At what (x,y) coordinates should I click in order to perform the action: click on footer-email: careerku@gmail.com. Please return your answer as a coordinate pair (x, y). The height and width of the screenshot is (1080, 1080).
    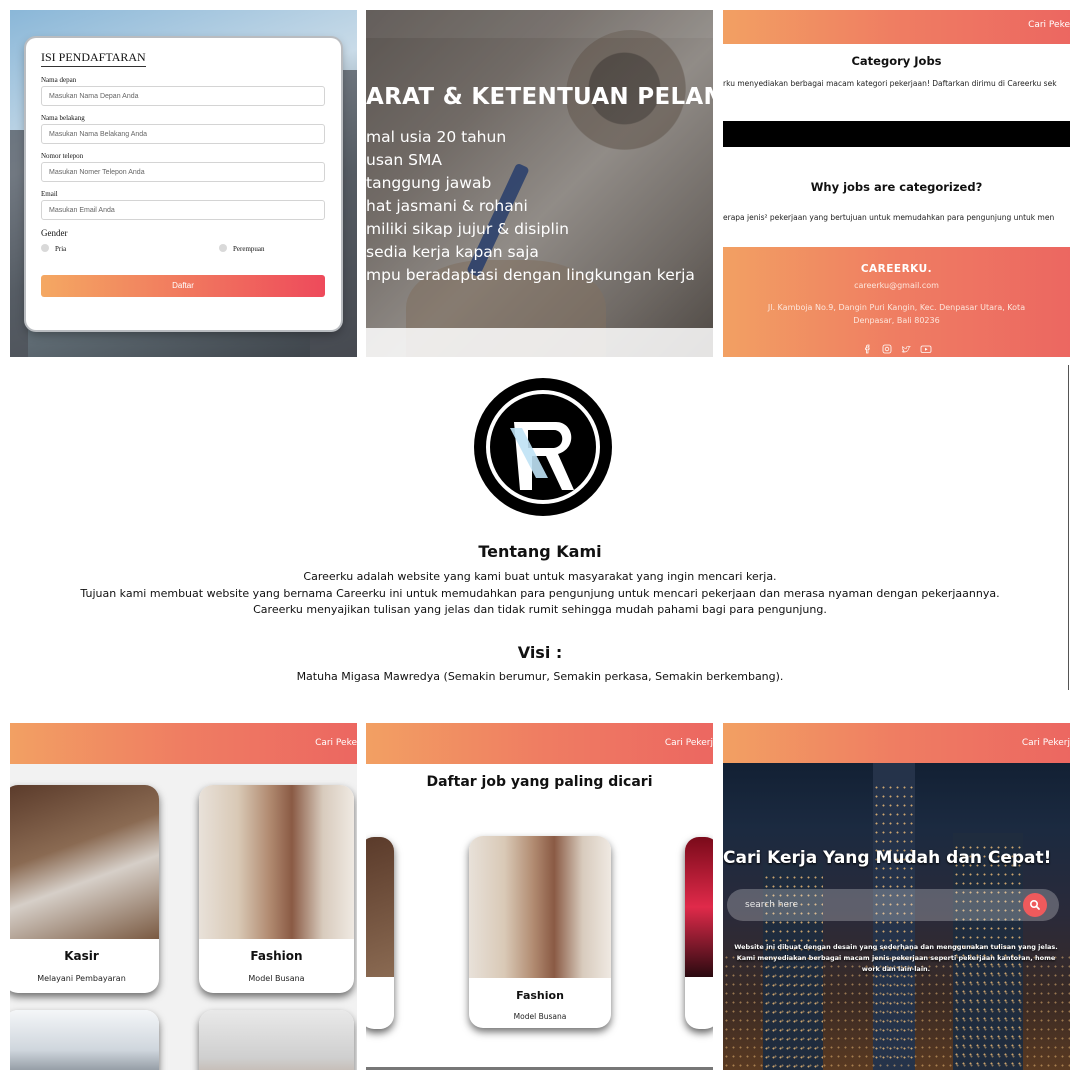
    Looking at the image, I should click on (896, 285).